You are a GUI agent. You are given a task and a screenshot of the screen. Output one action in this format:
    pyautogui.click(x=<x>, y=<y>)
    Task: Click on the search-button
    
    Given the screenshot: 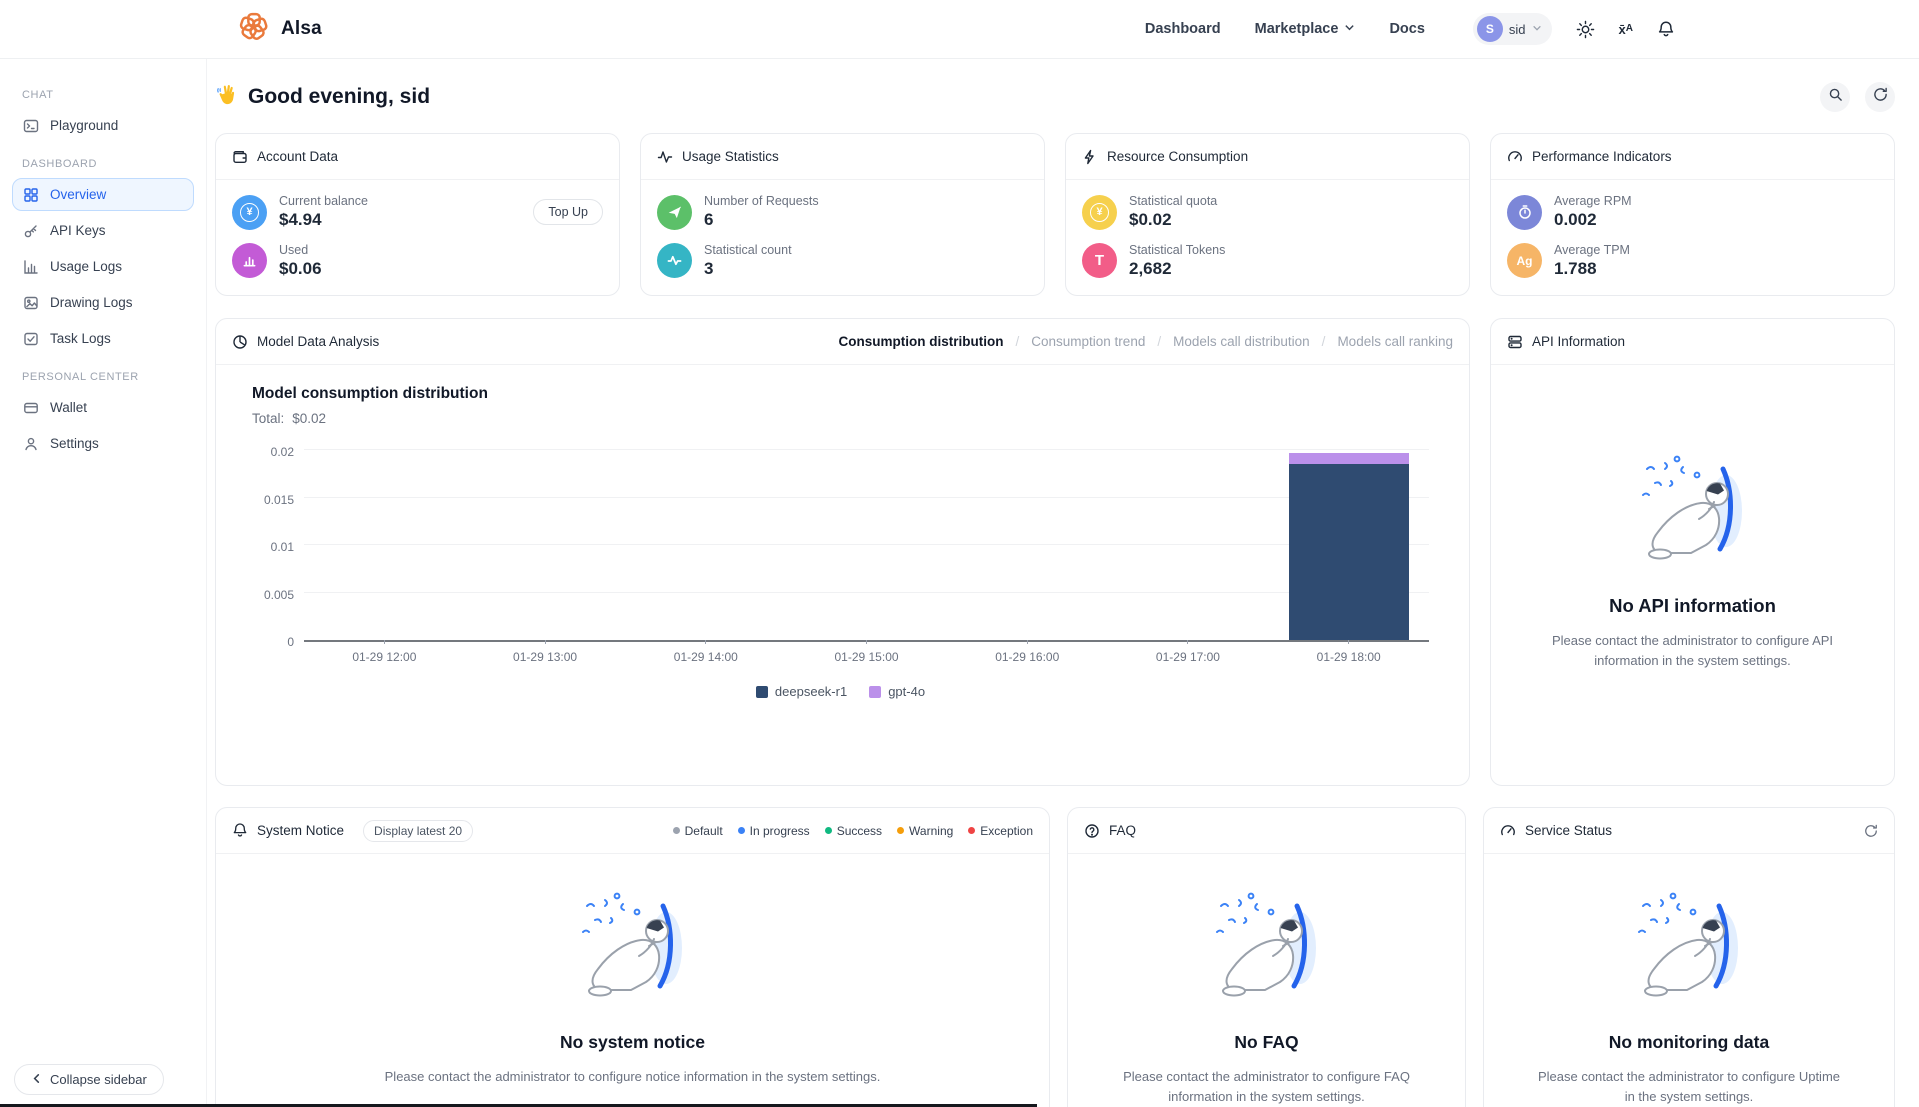 What is the action you would take?
    pyautogui.click(x=1835, y=97)
    